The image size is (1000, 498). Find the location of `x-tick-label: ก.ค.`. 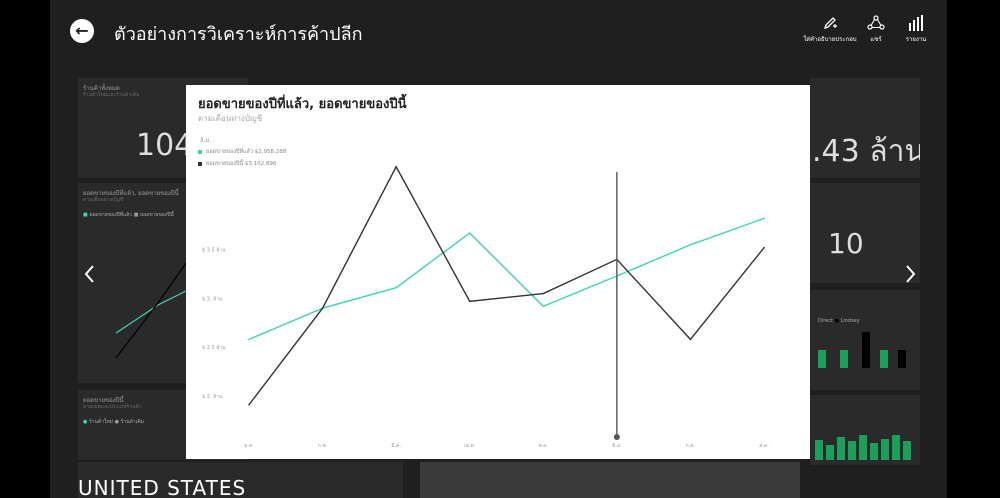

x-tick-label: ก.ค. is located at coordinates (691, 446).